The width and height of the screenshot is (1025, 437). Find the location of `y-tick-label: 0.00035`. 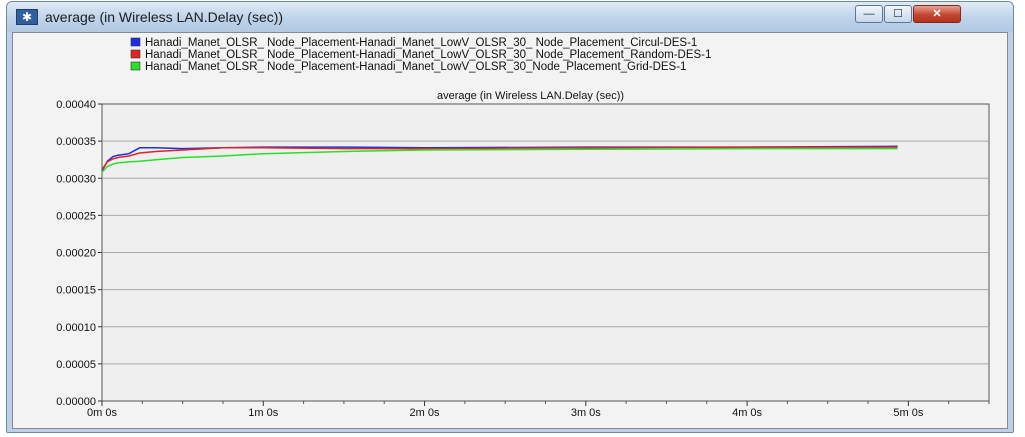

y-tick-label: 0.00035 is located at coordinates (76, 142).